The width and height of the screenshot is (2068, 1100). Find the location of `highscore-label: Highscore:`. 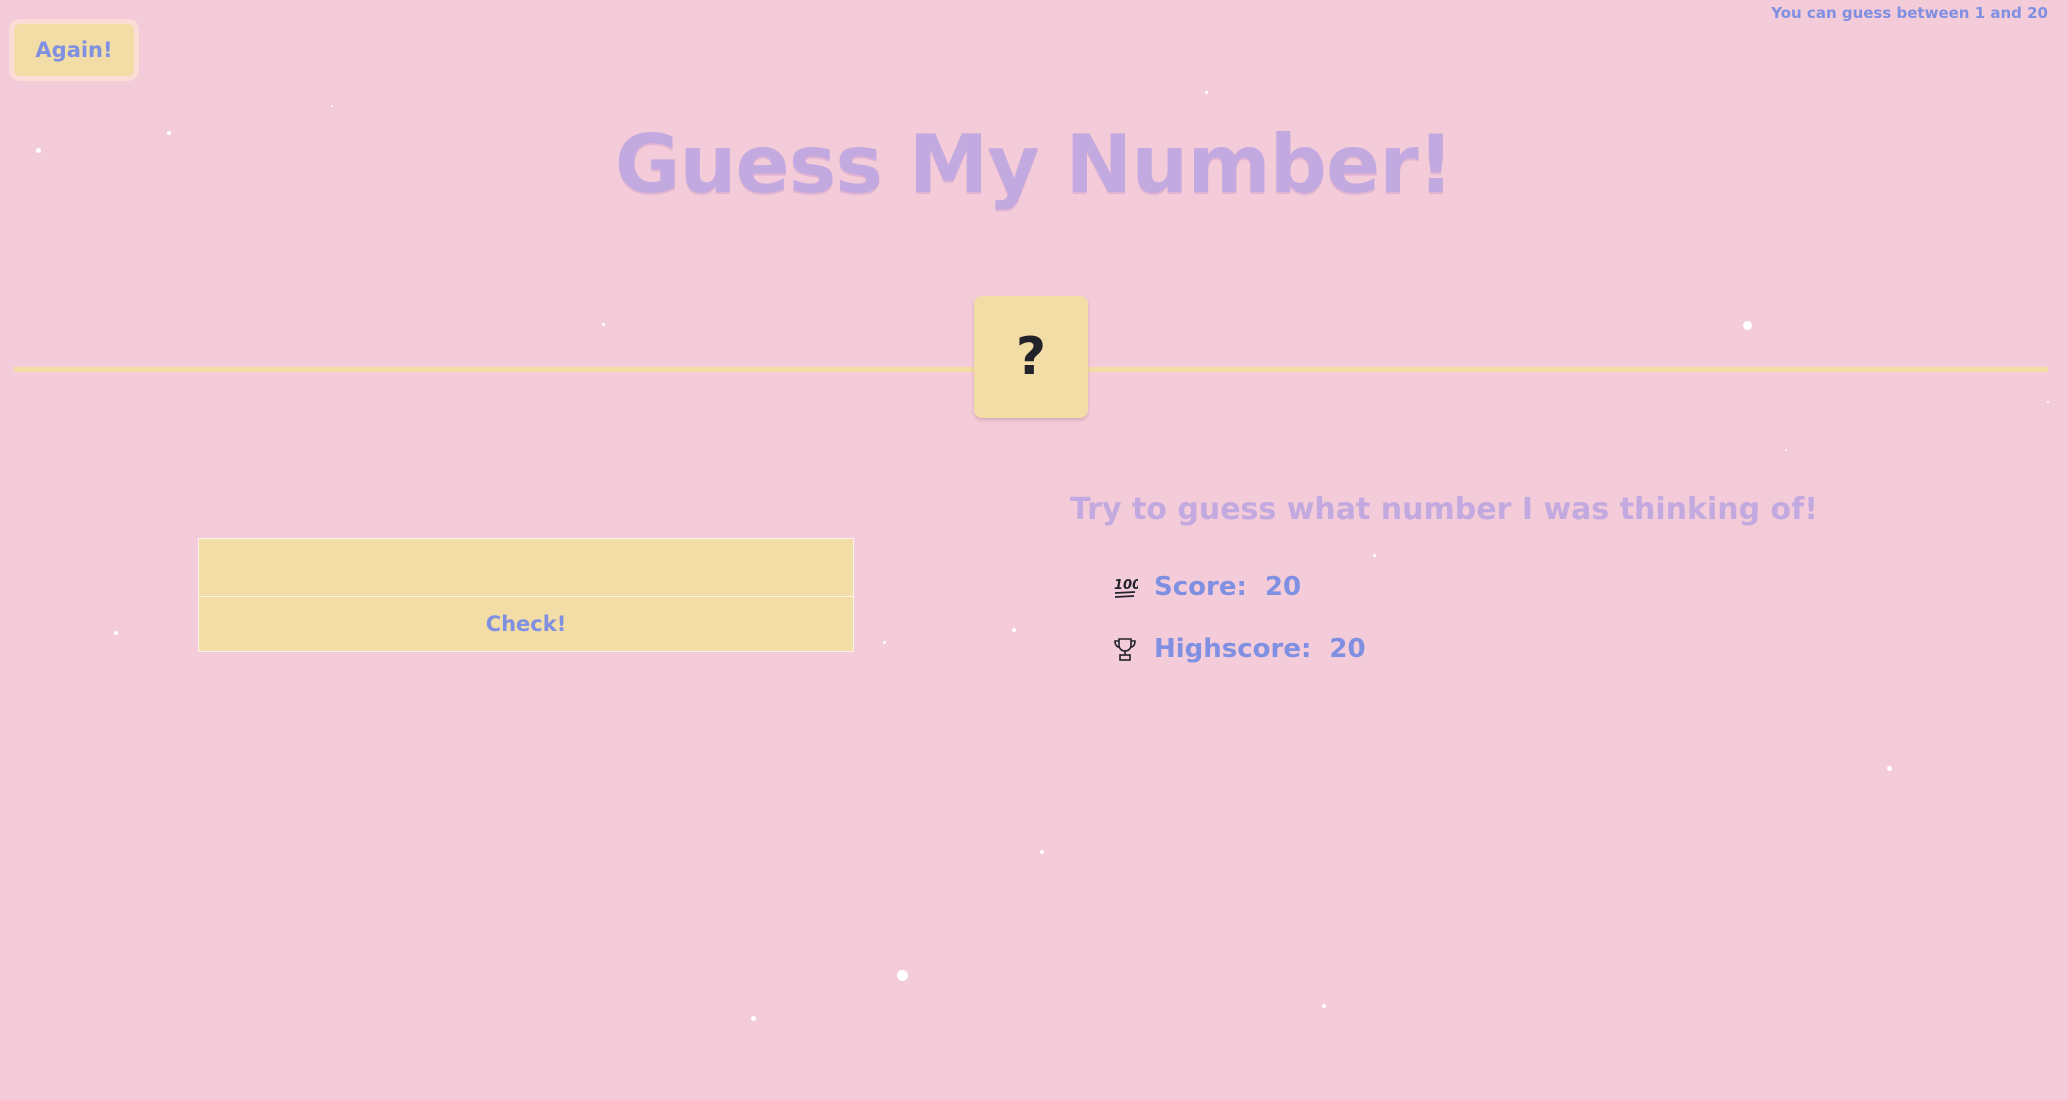

highscore-label: Highscore: is located at coordinates (1233, 649).